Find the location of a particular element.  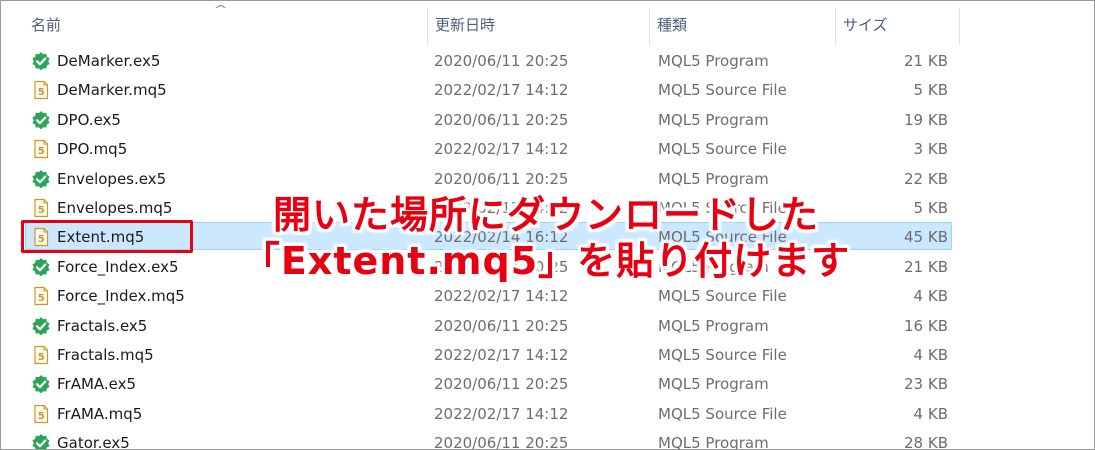

file-size: 3 KB is located at coordinates (930, 149).